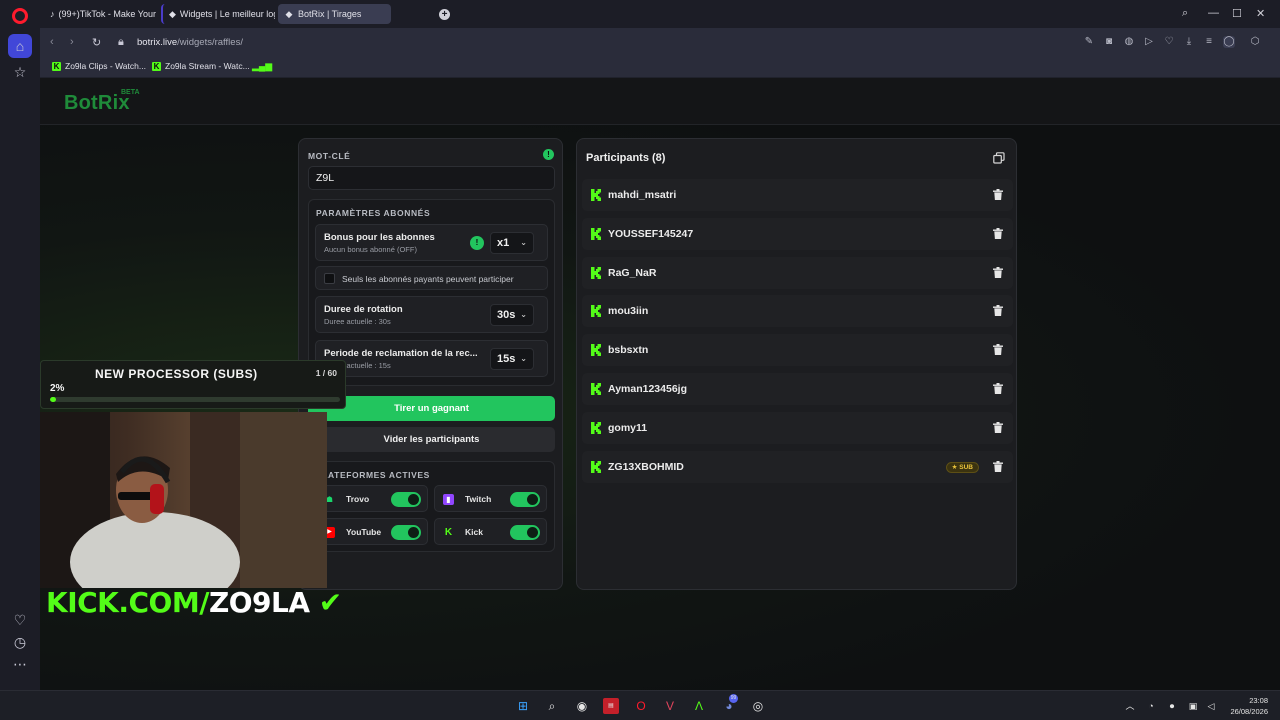 This screenshot has width=1280, height=720. Describe the element at coordinates (611, 706) in the screenshot. I see `app-icon: ▤` at that location.